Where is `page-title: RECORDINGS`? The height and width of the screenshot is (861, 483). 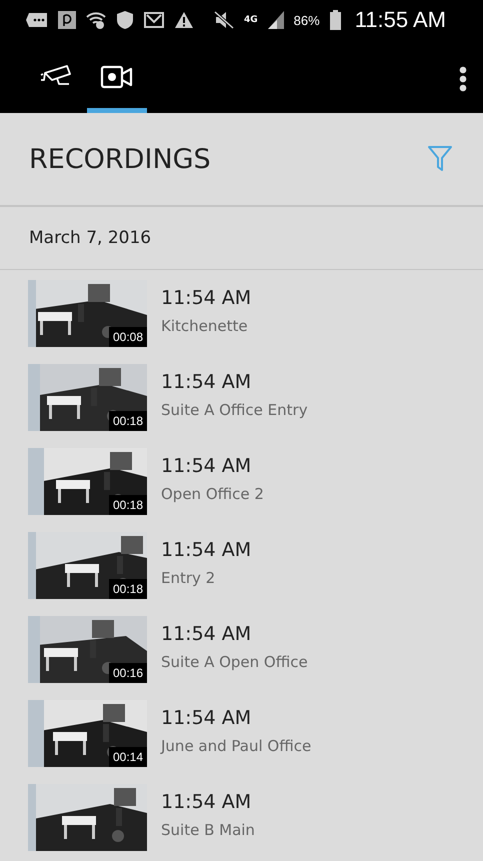 page-title: RECORDINGS is located at coordinates (120, 159).